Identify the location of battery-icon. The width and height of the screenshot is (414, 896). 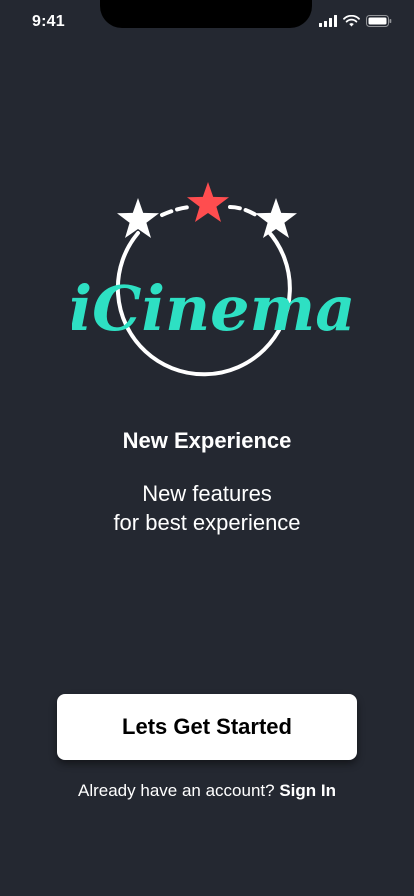
(379, 23).